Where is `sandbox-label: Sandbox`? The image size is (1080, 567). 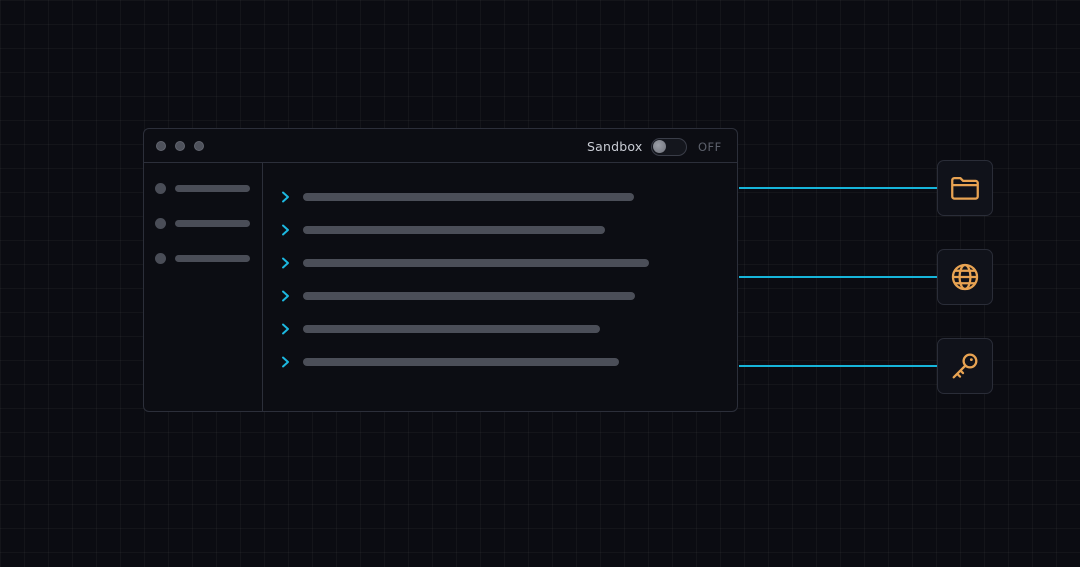
sandbox-label: Sandbox is located at coordinates (615, 146).